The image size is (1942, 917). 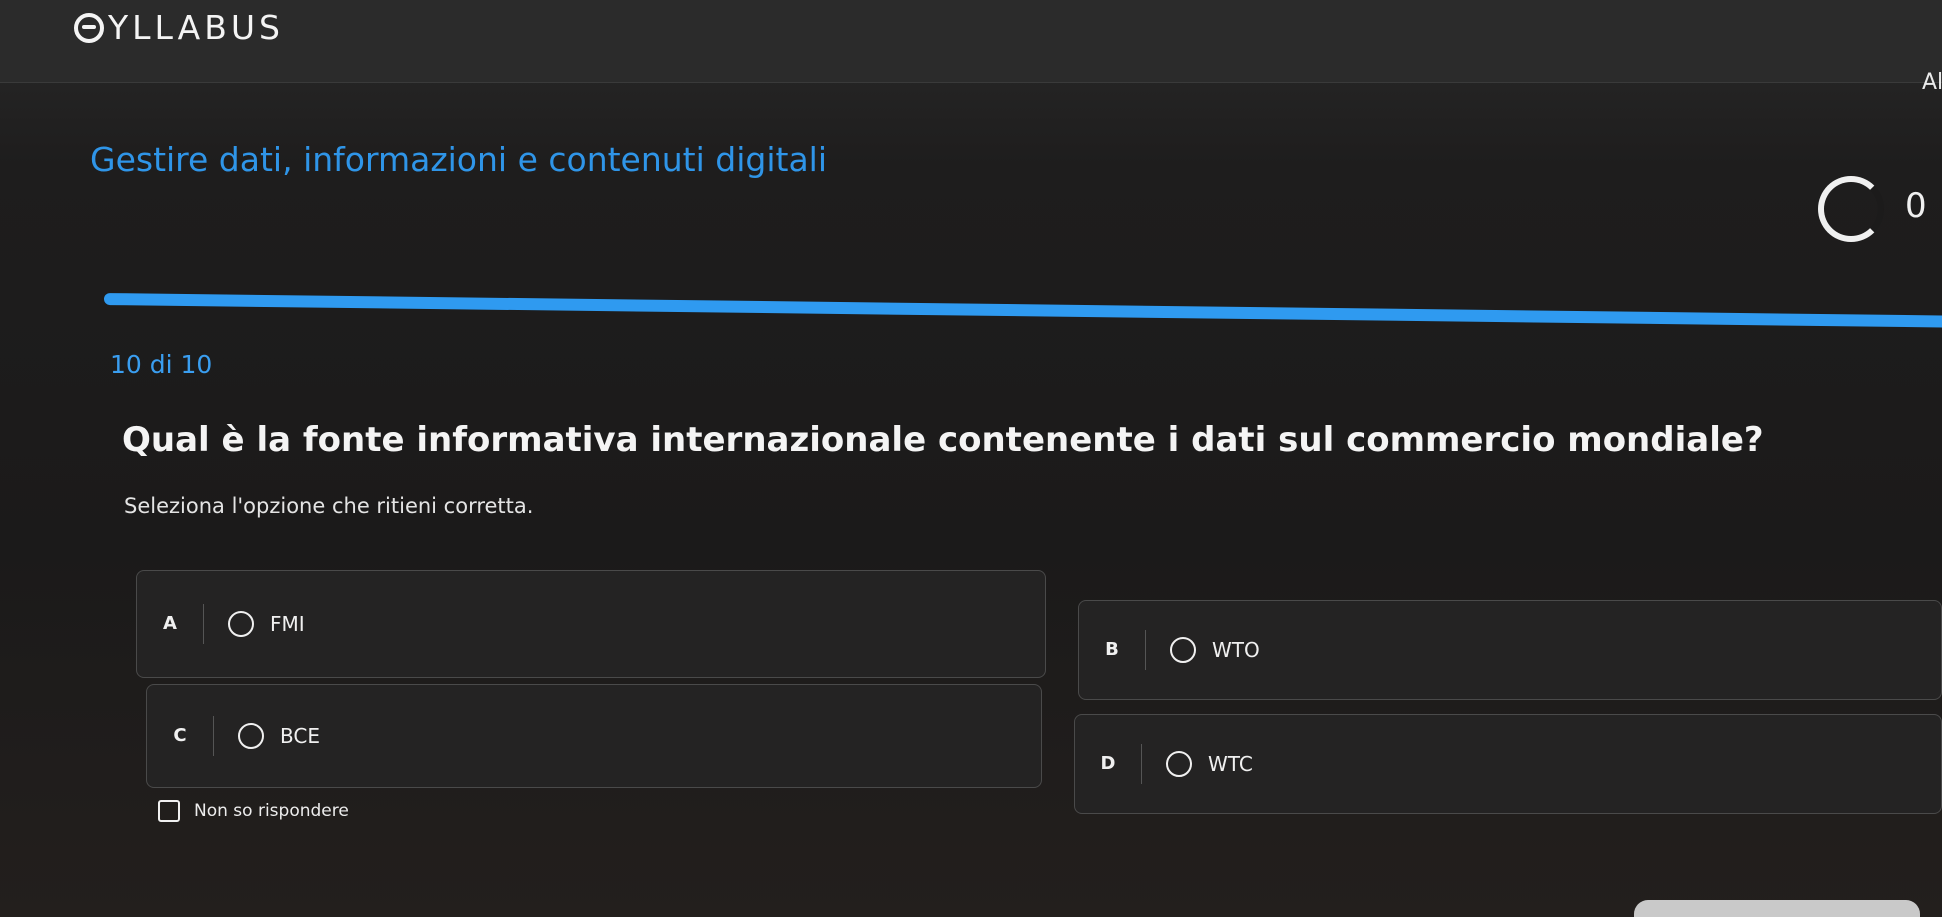 What do you see at coordinates (594, 736) in the screenshot?
I see `answer-option-c: C BCE` at bounding box center [594, 736].